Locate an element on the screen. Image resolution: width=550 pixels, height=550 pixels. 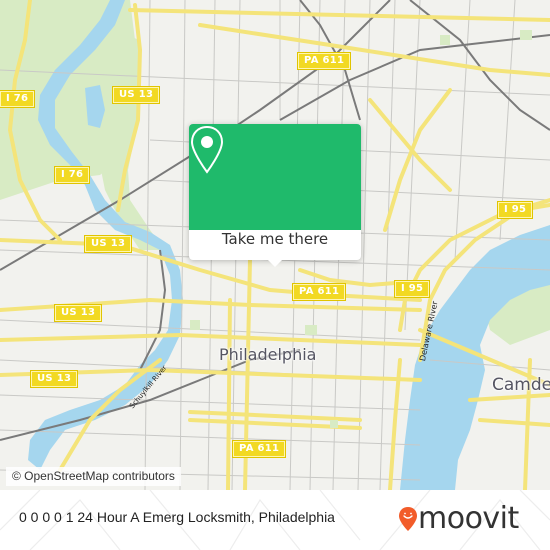
city-label-philadelphia: Philadelphia is located at coordinates (268, 354).